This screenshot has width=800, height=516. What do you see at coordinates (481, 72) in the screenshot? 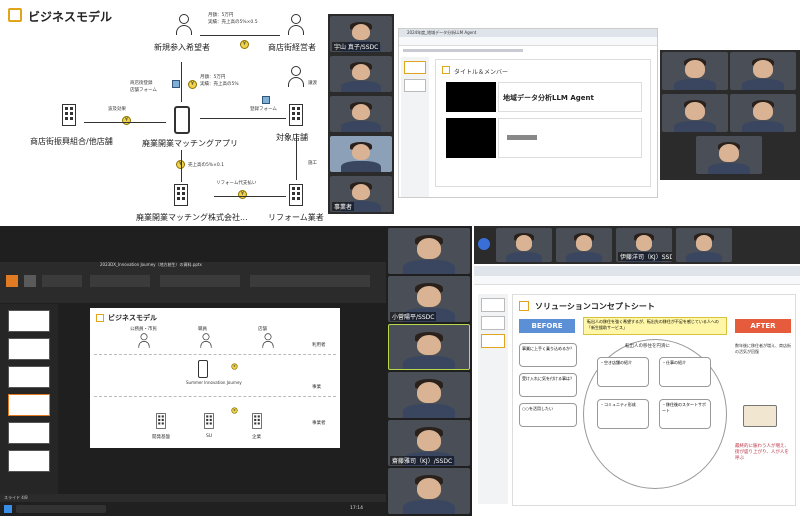
I see `slide-heading: タイトル＆メンバー` at bounding box center [481, 72].